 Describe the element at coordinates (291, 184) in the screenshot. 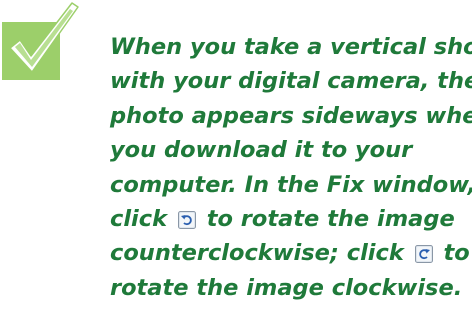

I see `tip-line-5: computer. In the Fix window,` at that location.